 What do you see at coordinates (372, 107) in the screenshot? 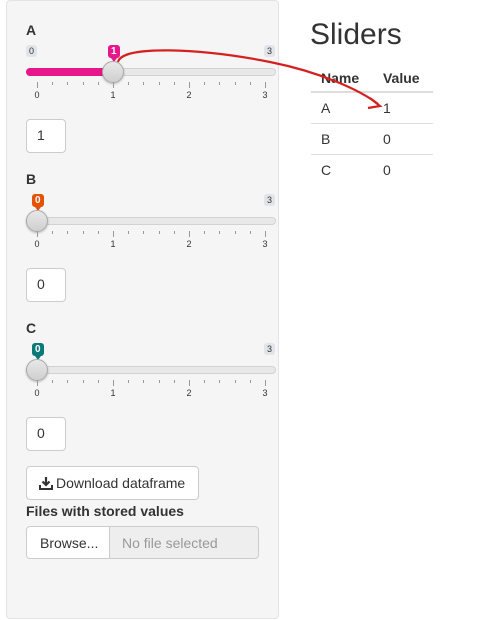
I see `table-row: A 1` at bounding box center [372, 107].